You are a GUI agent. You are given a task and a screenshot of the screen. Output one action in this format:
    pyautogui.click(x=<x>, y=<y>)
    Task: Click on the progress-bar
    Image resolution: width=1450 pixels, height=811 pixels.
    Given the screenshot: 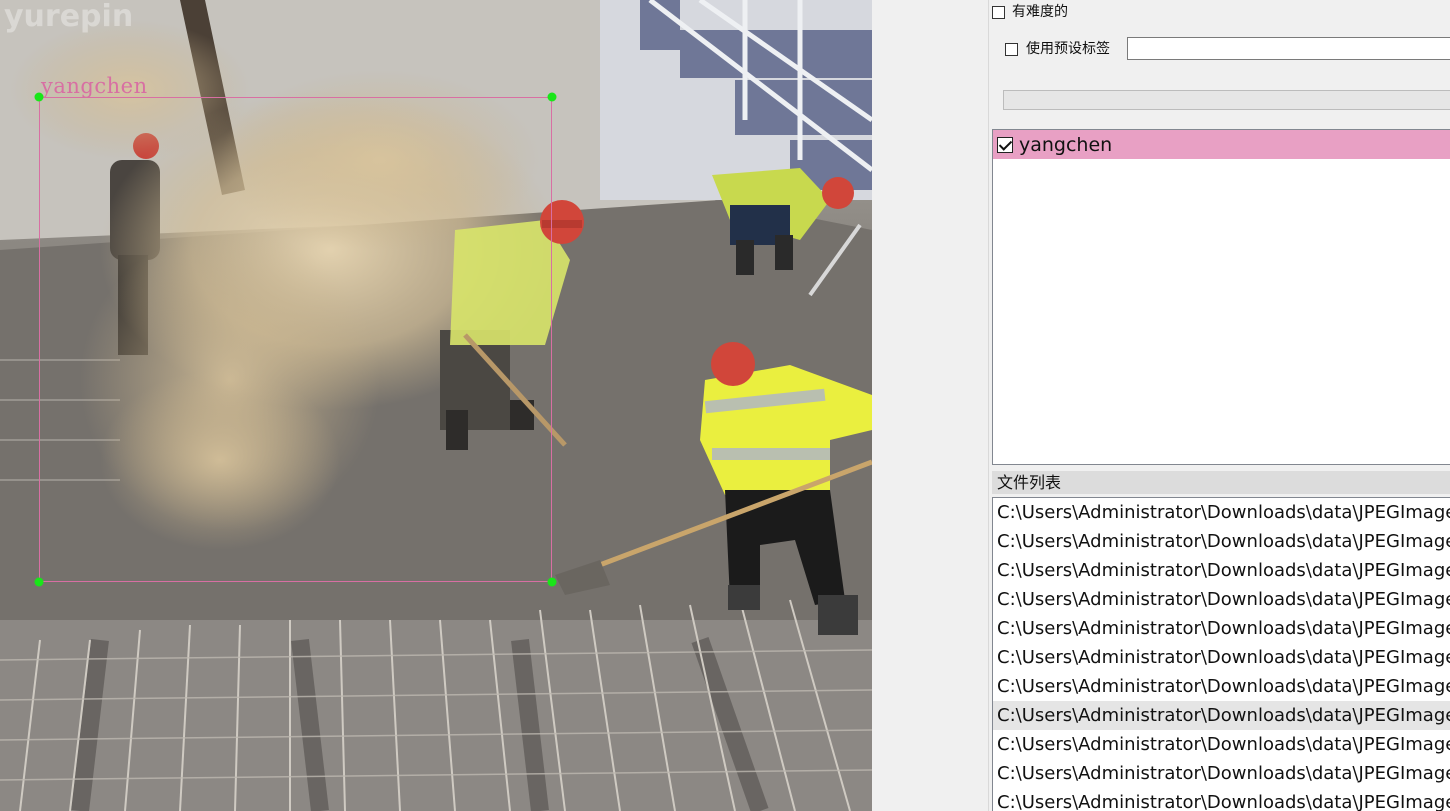 What is the action you would take?
    pyautogui.click(x=1226, y=100)
    